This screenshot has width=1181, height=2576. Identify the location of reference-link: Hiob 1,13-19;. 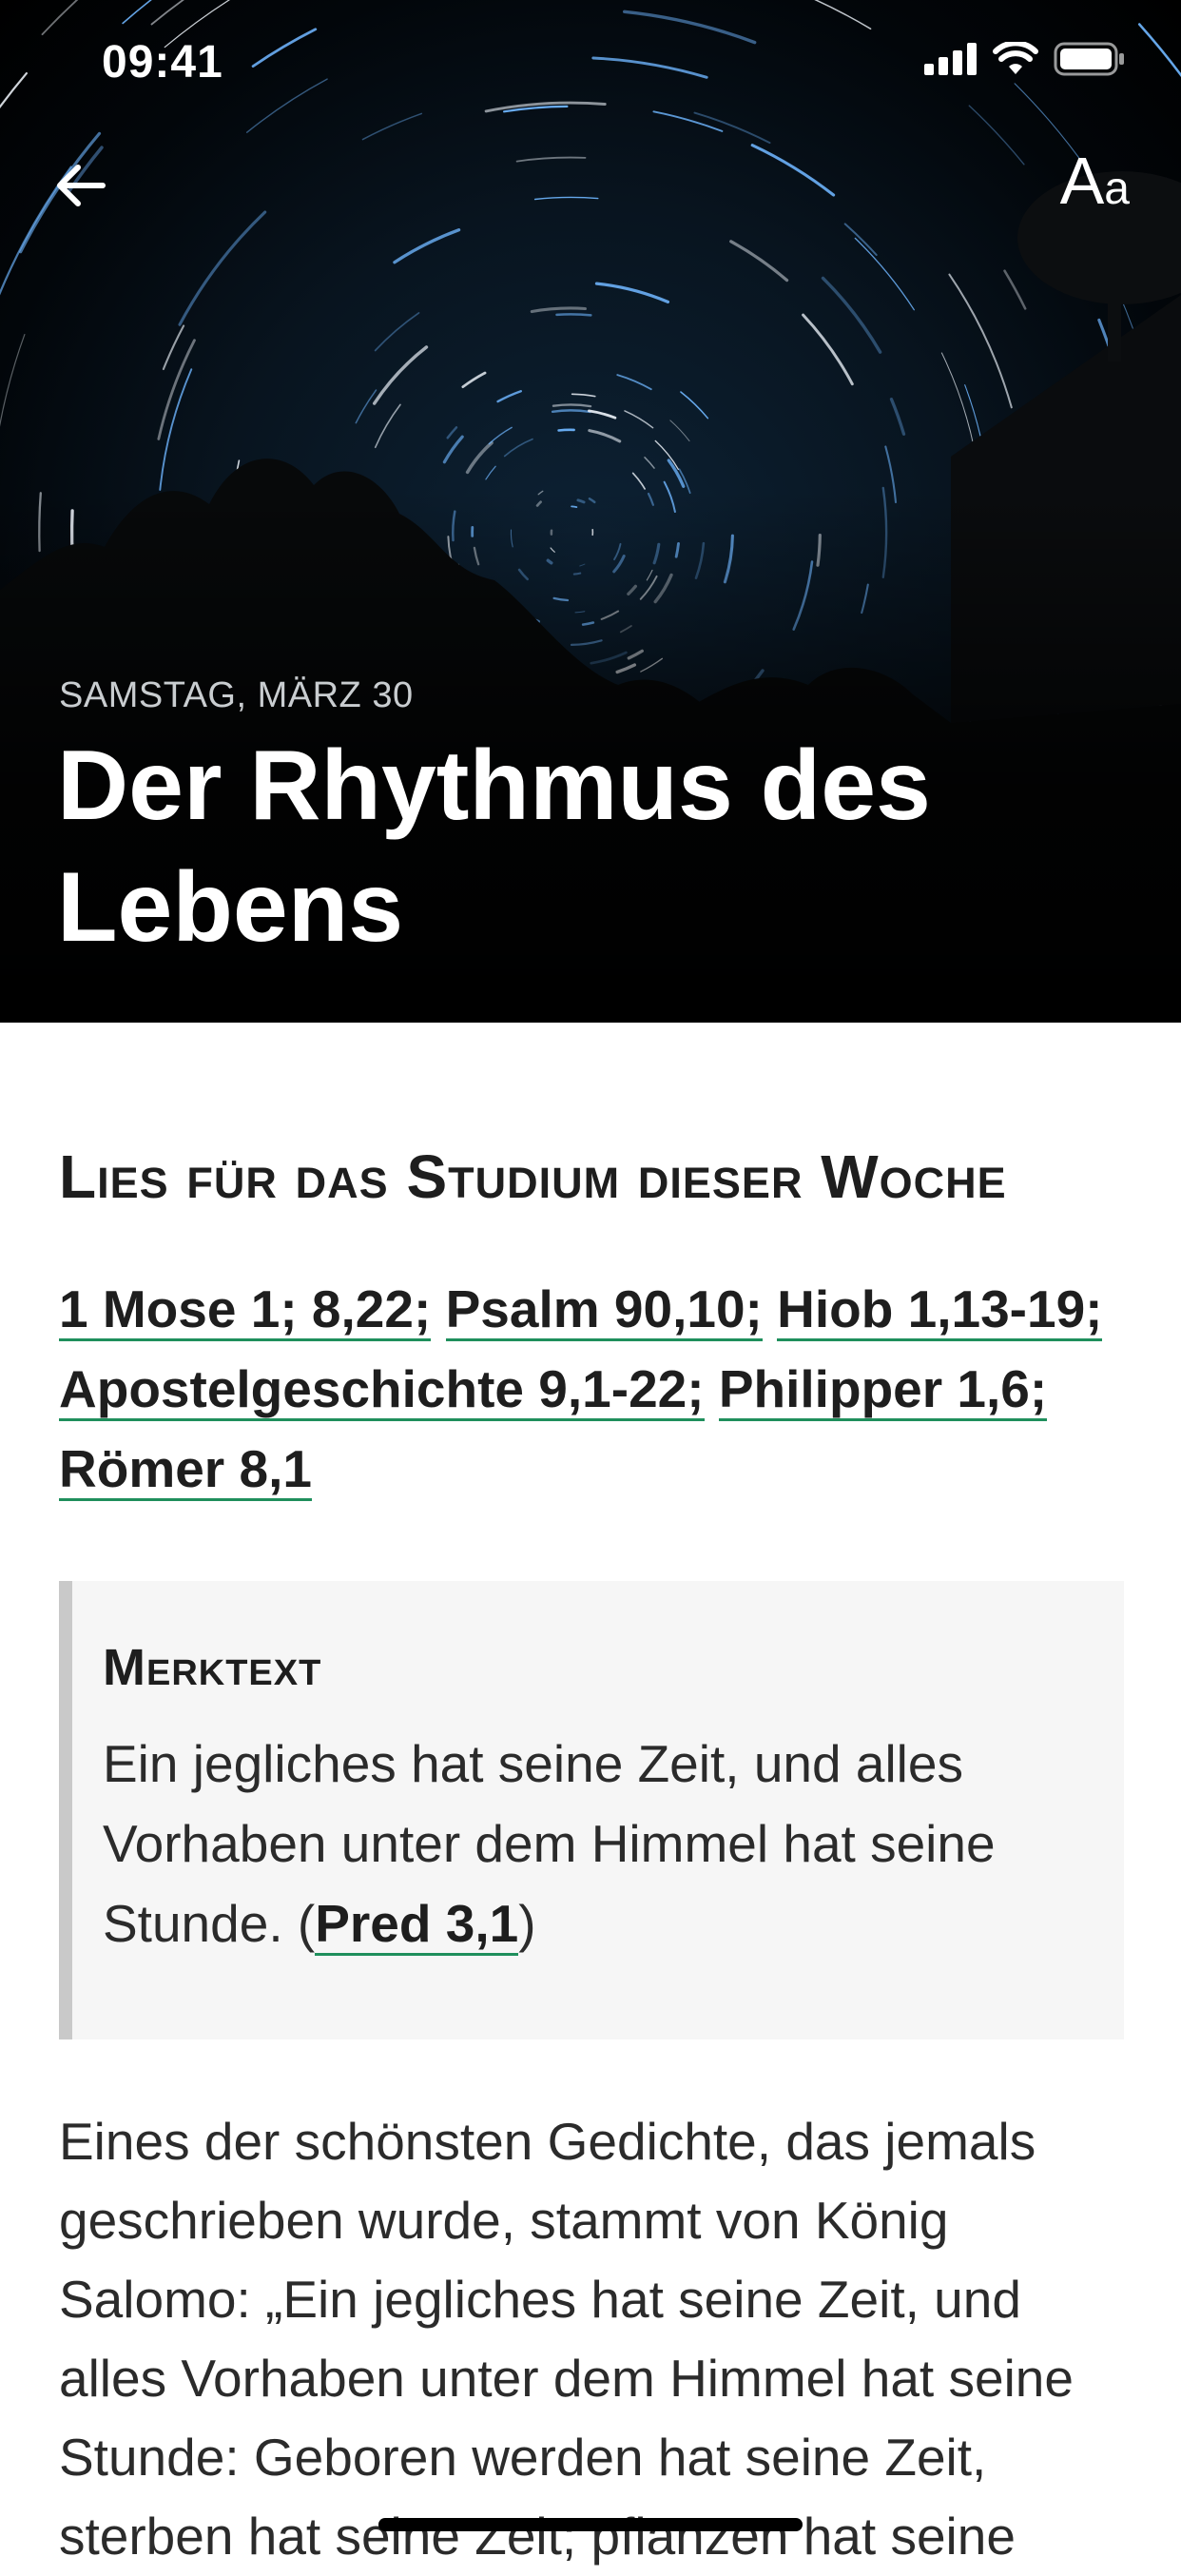
(939, 1310).